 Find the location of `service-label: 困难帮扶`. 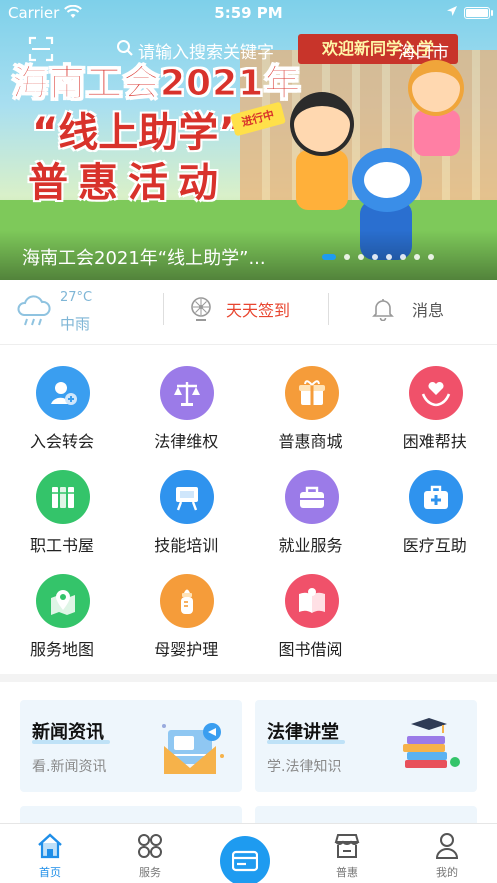

service-label: 困难帮扶 is located at coordinates (434, 441).